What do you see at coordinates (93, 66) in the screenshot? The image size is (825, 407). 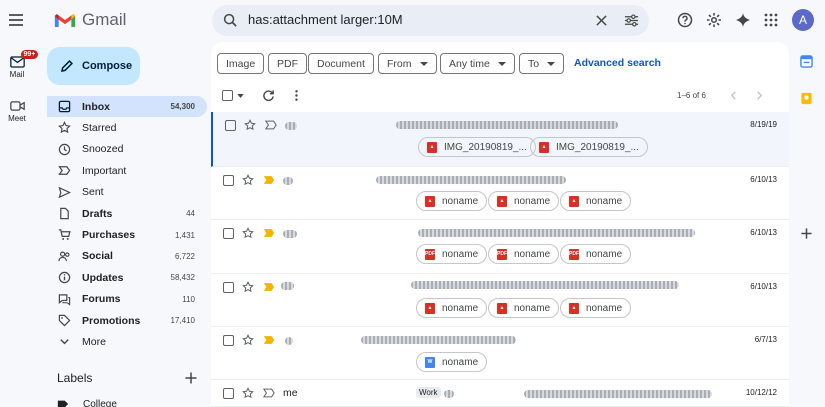 I see `compose-button: Compose` at bounding box center [93, 66].